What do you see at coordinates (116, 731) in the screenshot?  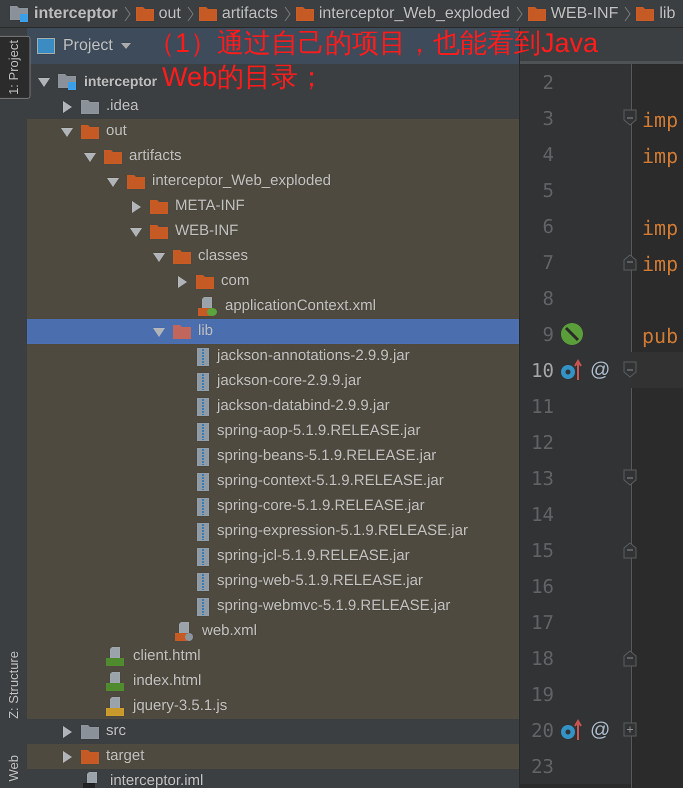 I see `tree-item-label: src` at bounding box center [116, 731].